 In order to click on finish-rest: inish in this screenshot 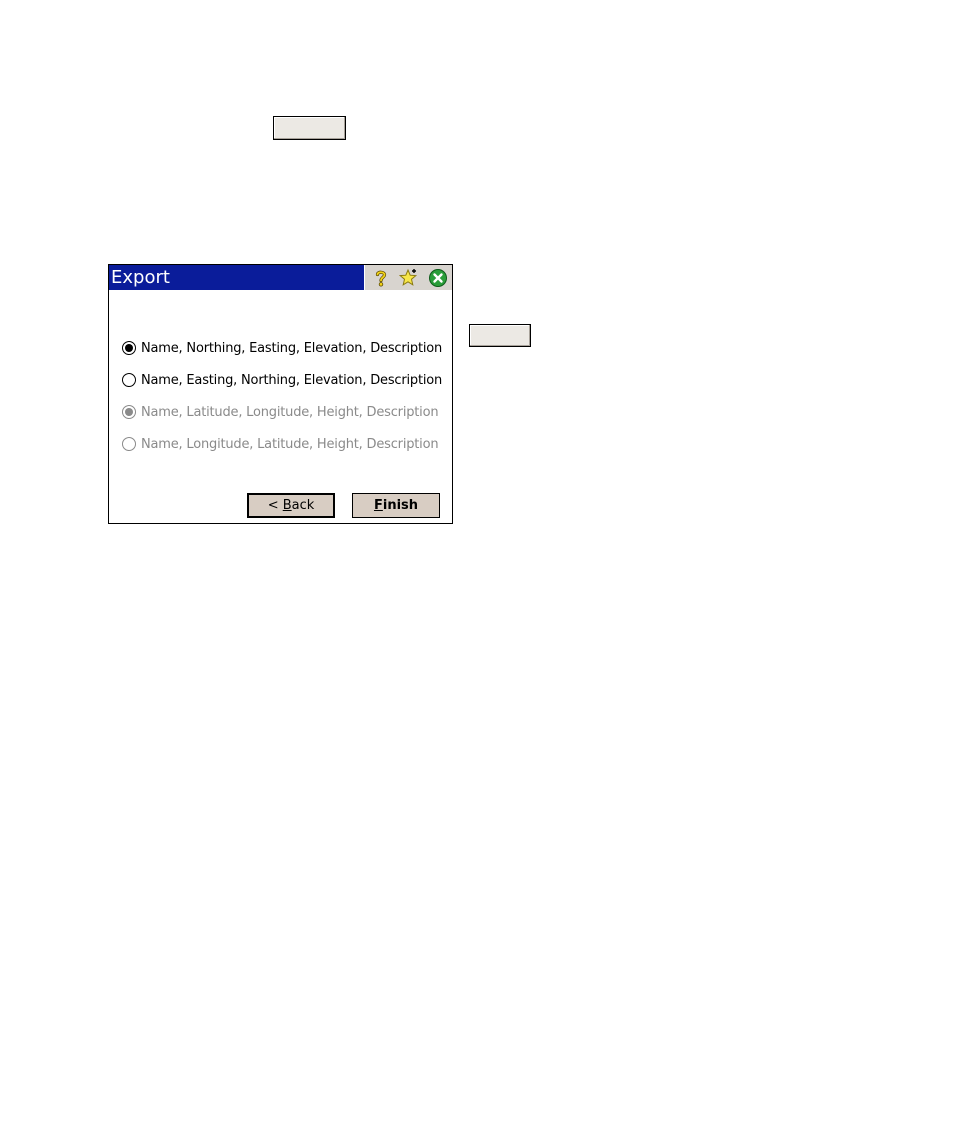, I will do `click(400, 505)`.